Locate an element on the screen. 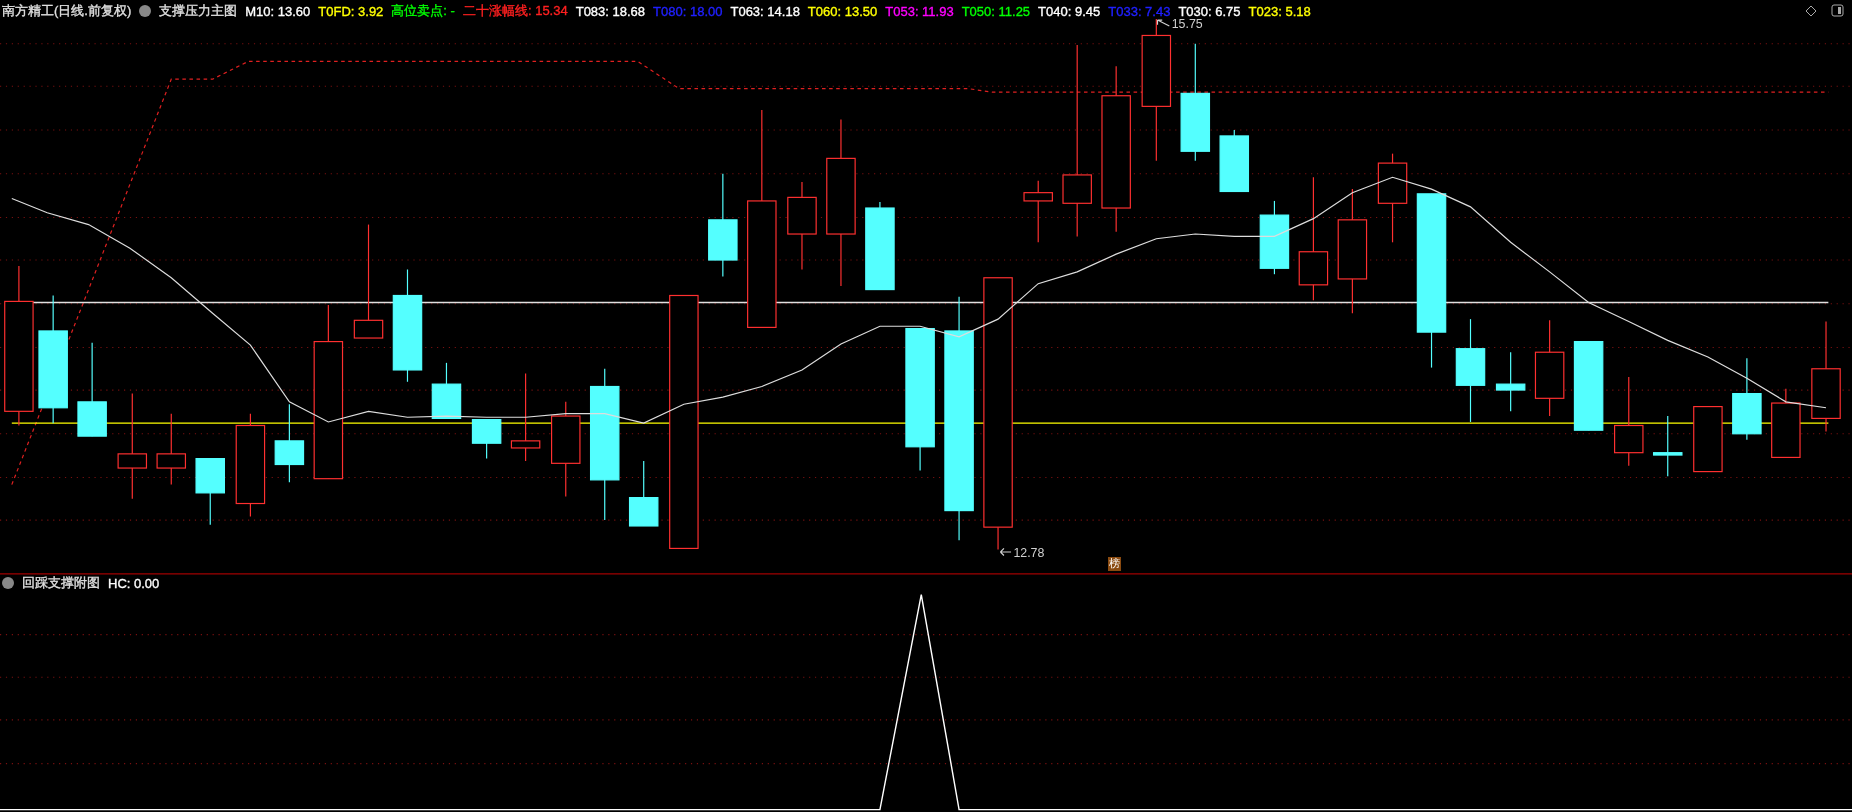  rank-badge: 榜 is located at coordinates (1114, 564).